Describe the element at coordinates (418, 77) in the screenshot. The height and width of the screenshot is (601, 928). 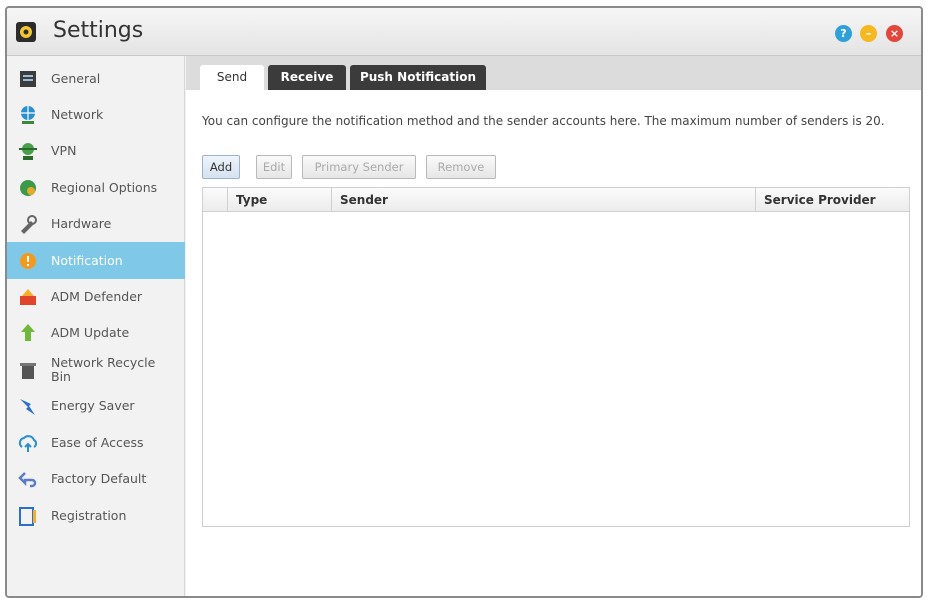
I see `tab-push-notification: Push Notification` at that location.